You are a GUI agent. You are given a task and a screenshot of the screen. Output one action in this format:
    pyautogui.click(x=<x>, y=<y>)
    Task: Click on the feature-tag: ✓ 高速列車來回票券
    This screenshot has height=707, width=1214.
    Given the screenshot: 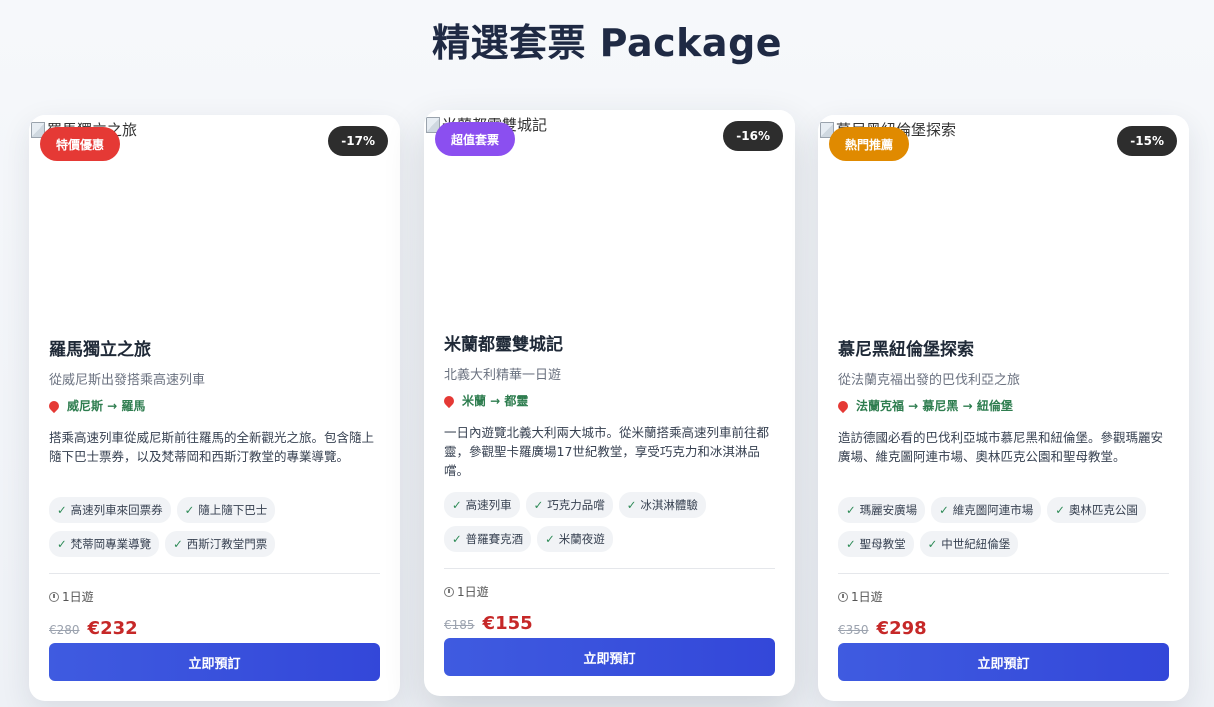 What is the action you would take?
    pyautogui.click(x=110, y=510)
    